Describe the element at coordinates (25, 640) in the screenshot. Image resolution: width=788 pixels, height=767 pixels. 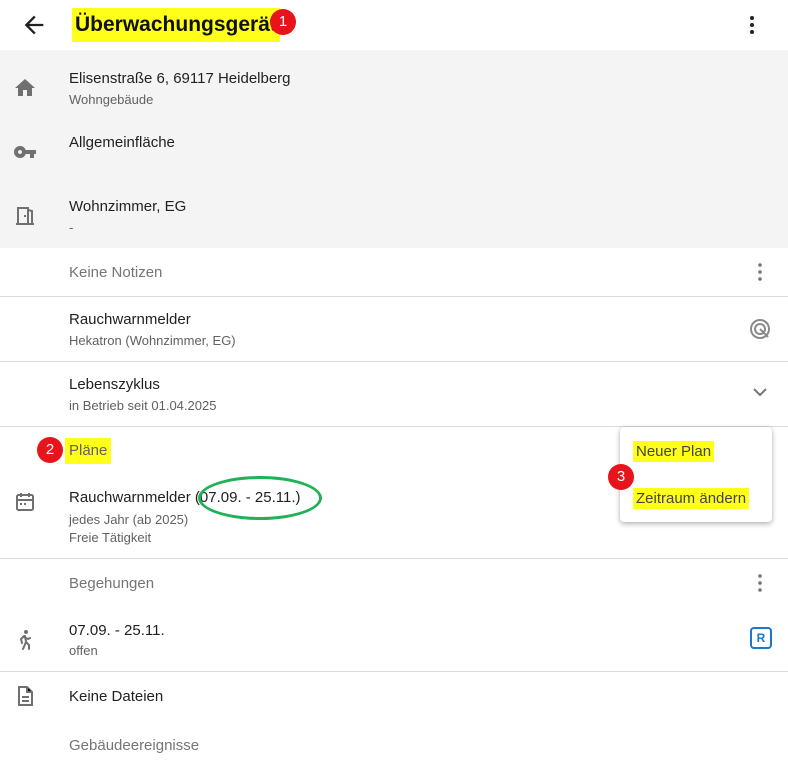
I see `walking-person-icon` at that location.